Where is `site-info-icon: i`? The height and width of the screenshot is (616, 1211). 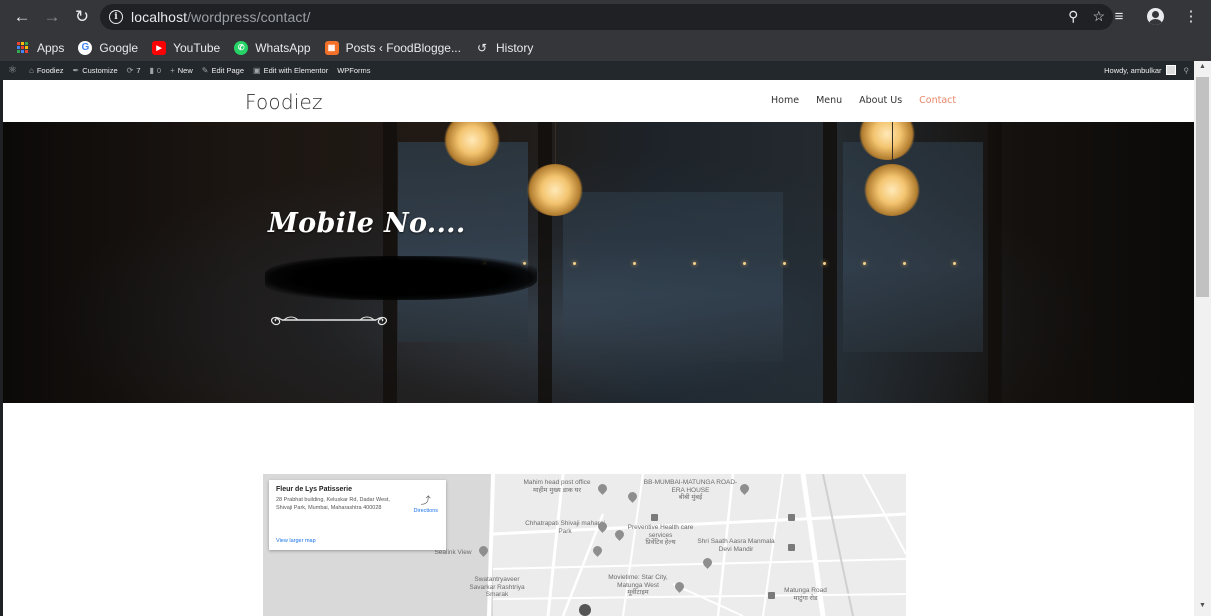
site-info-icon: i is located at coordinates (116, 17).